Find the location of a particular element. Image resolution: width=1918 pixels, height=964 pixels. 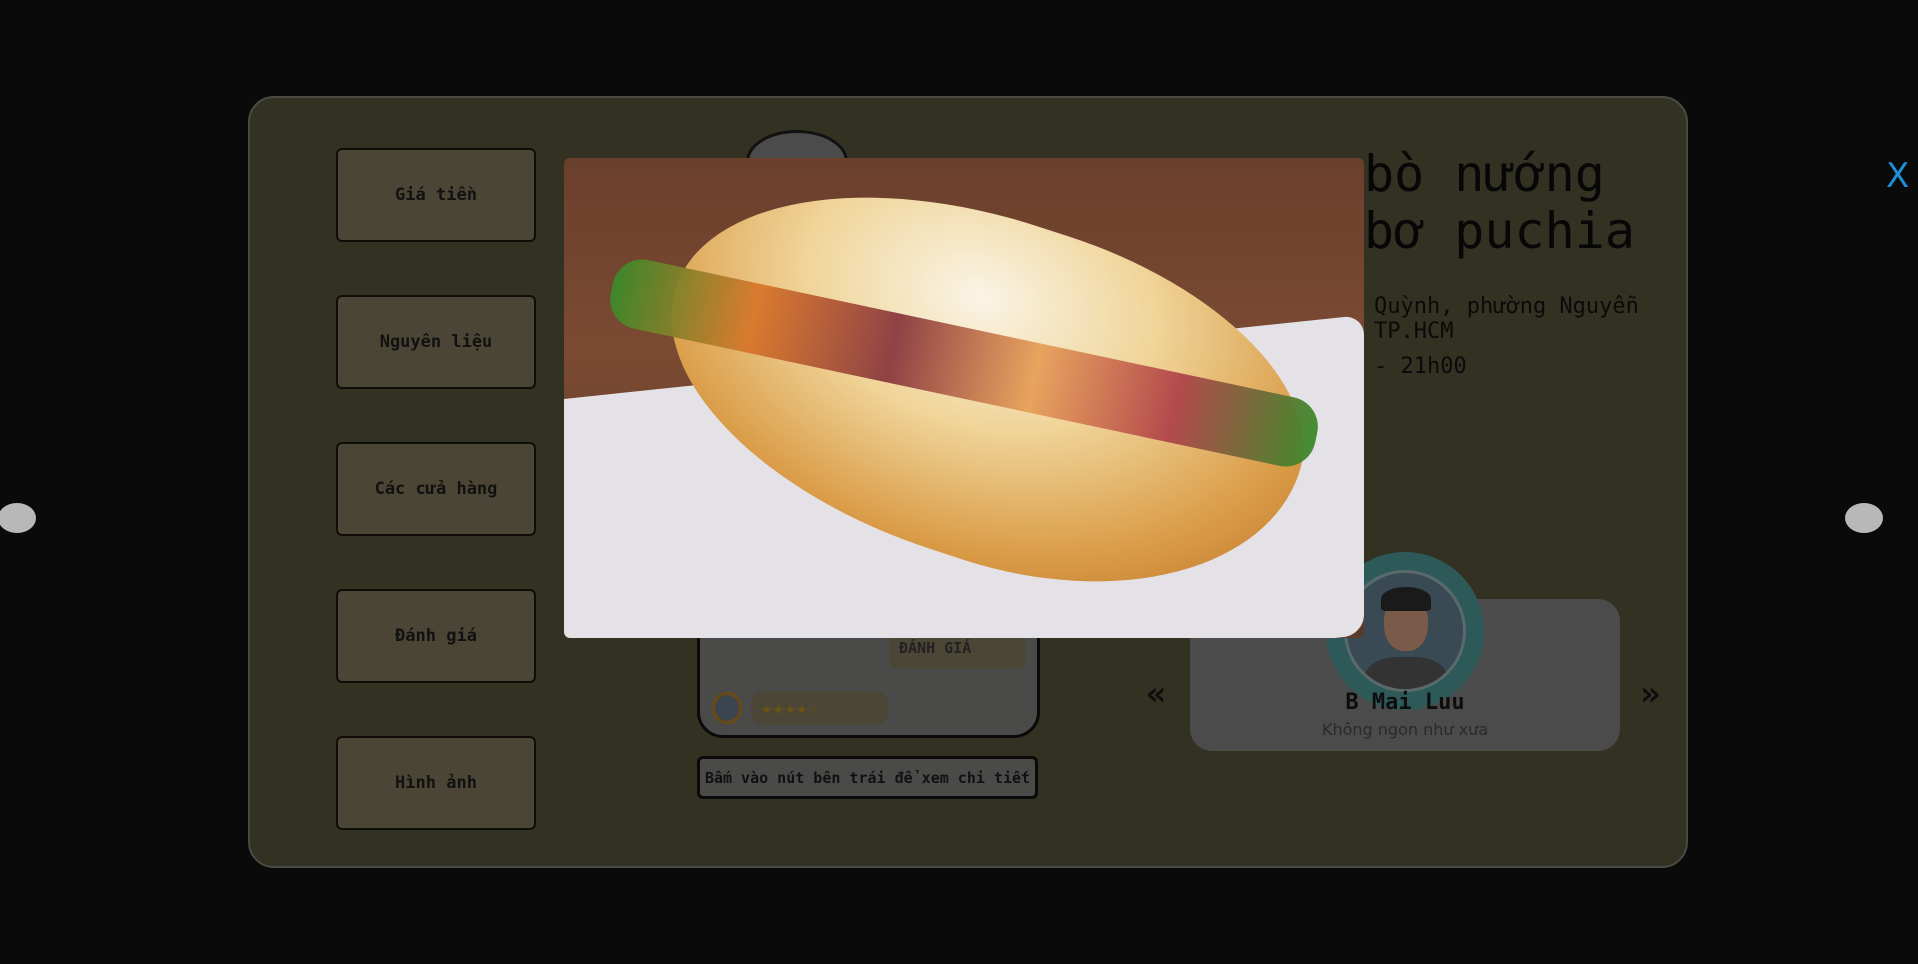

review-next-button: » is located at coordinates (1650, 694).